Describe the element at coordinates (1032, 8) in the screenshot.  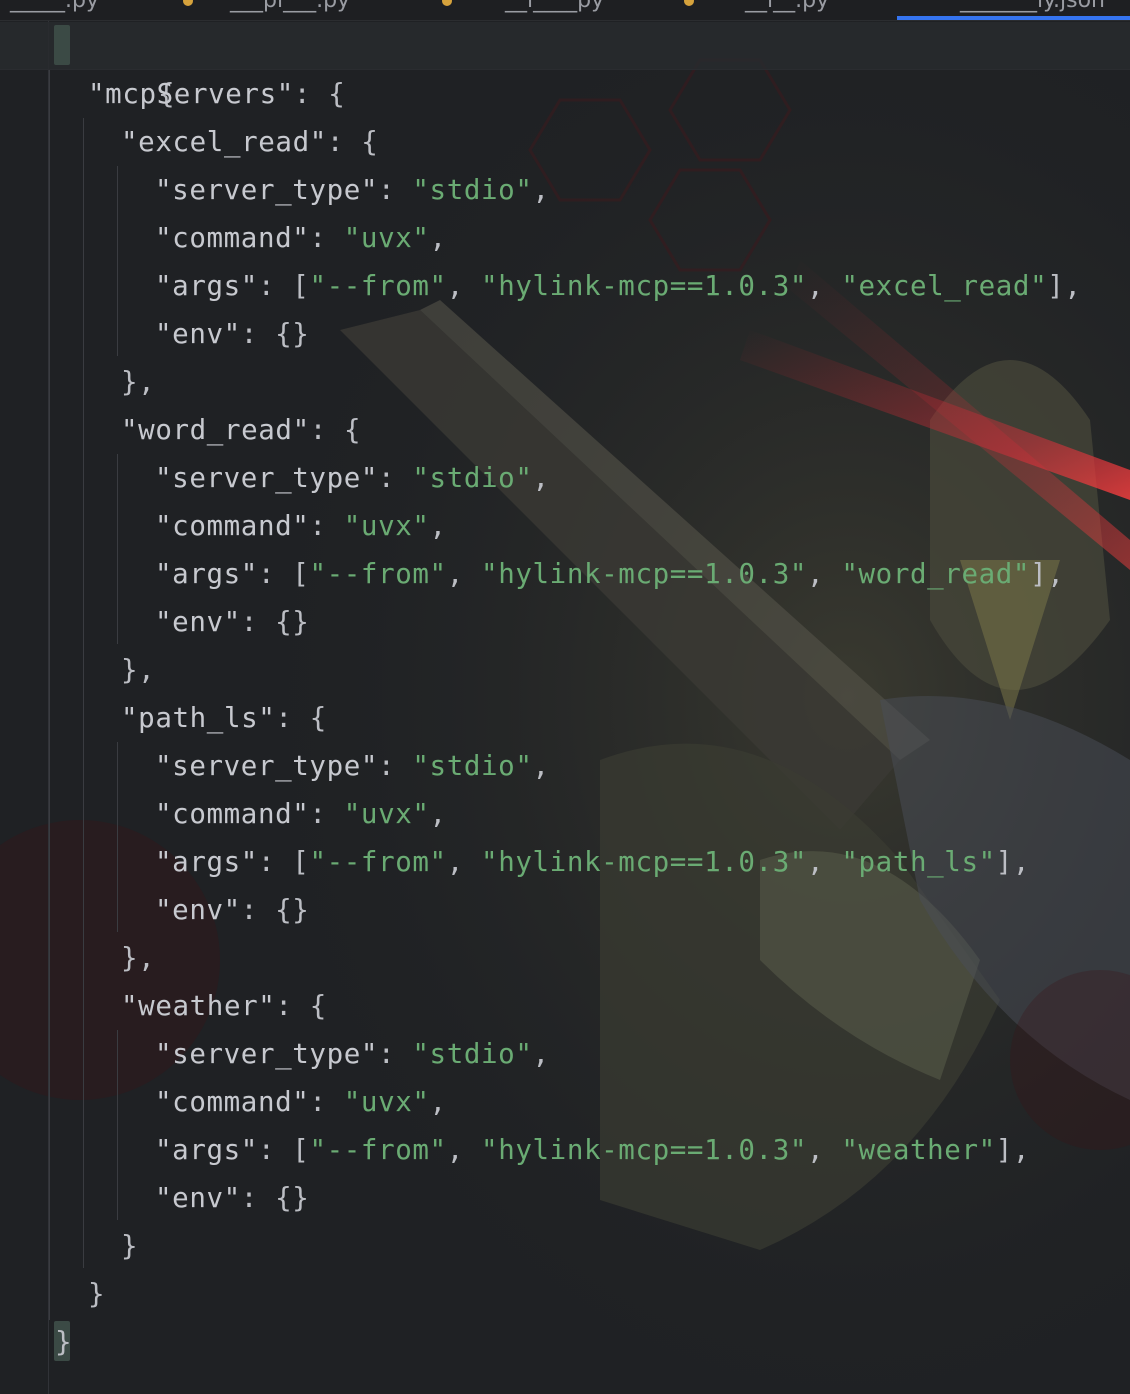
I see `tab-file-active: _______ly.json` at that location.